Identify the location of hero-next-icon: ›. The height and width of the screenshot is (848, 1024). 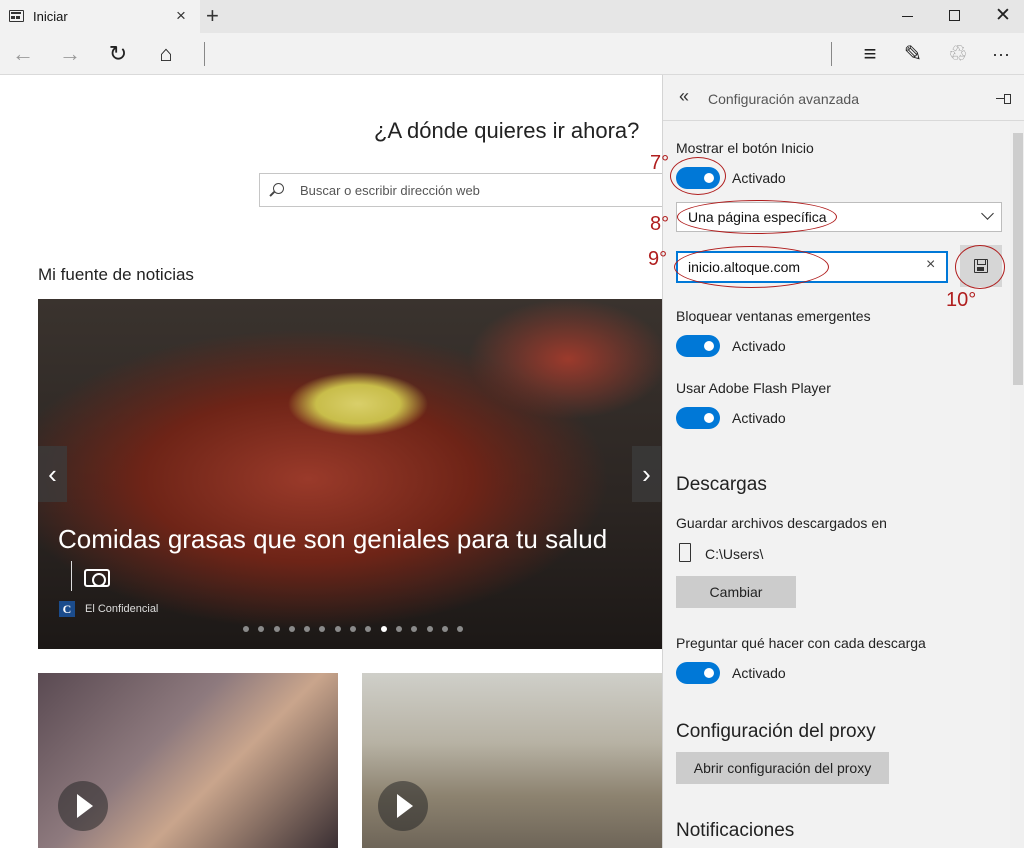
(646, 474).